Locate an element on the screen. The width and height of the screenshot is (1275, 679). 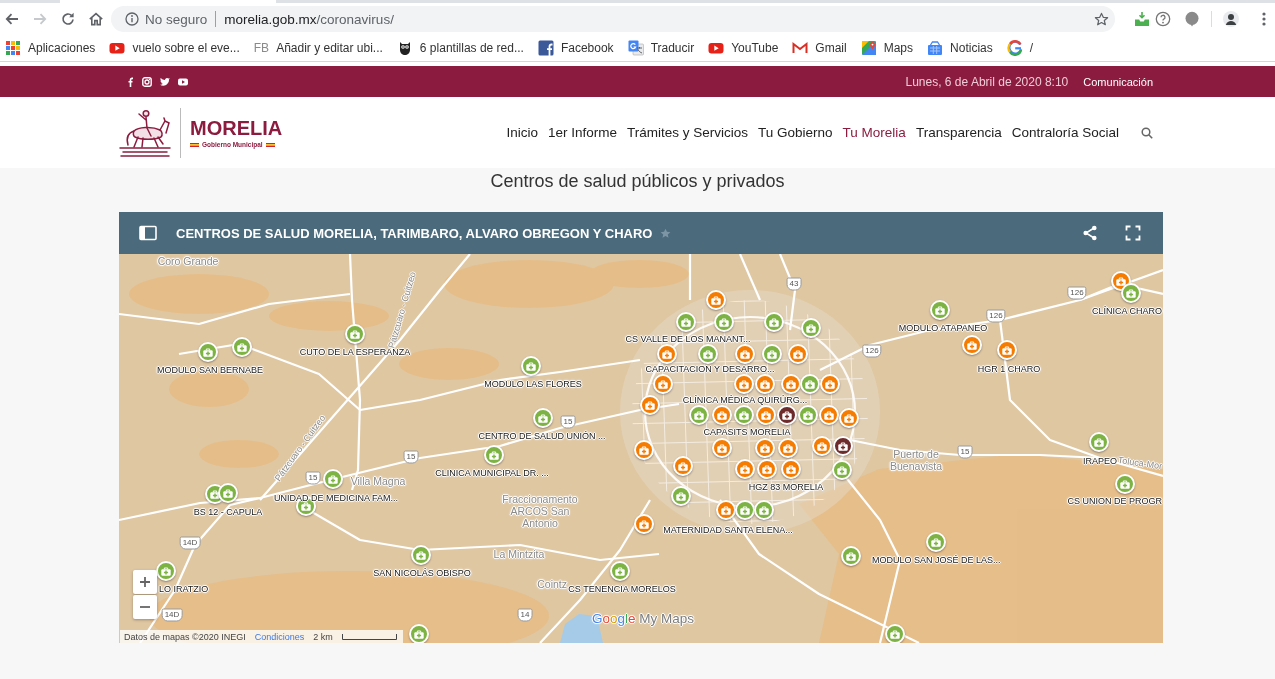
menu-icon is located at coordinates (1264, 19).